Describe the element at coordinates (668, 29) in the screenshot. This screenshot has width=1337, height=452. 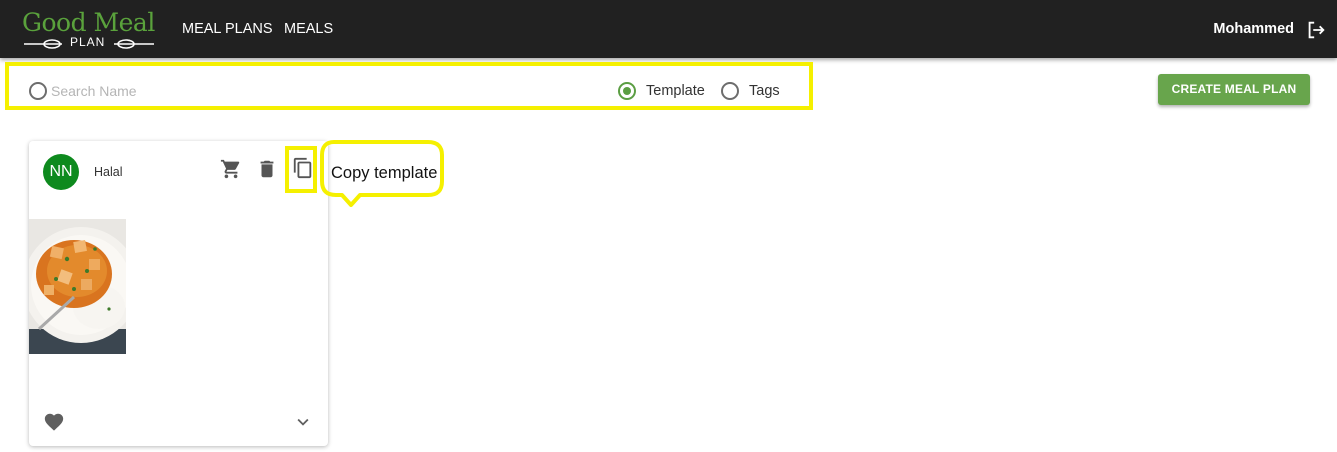
I see `app-bar: Good Meal PLAN MEAL PLANS MEALS Mohammed` at that location.